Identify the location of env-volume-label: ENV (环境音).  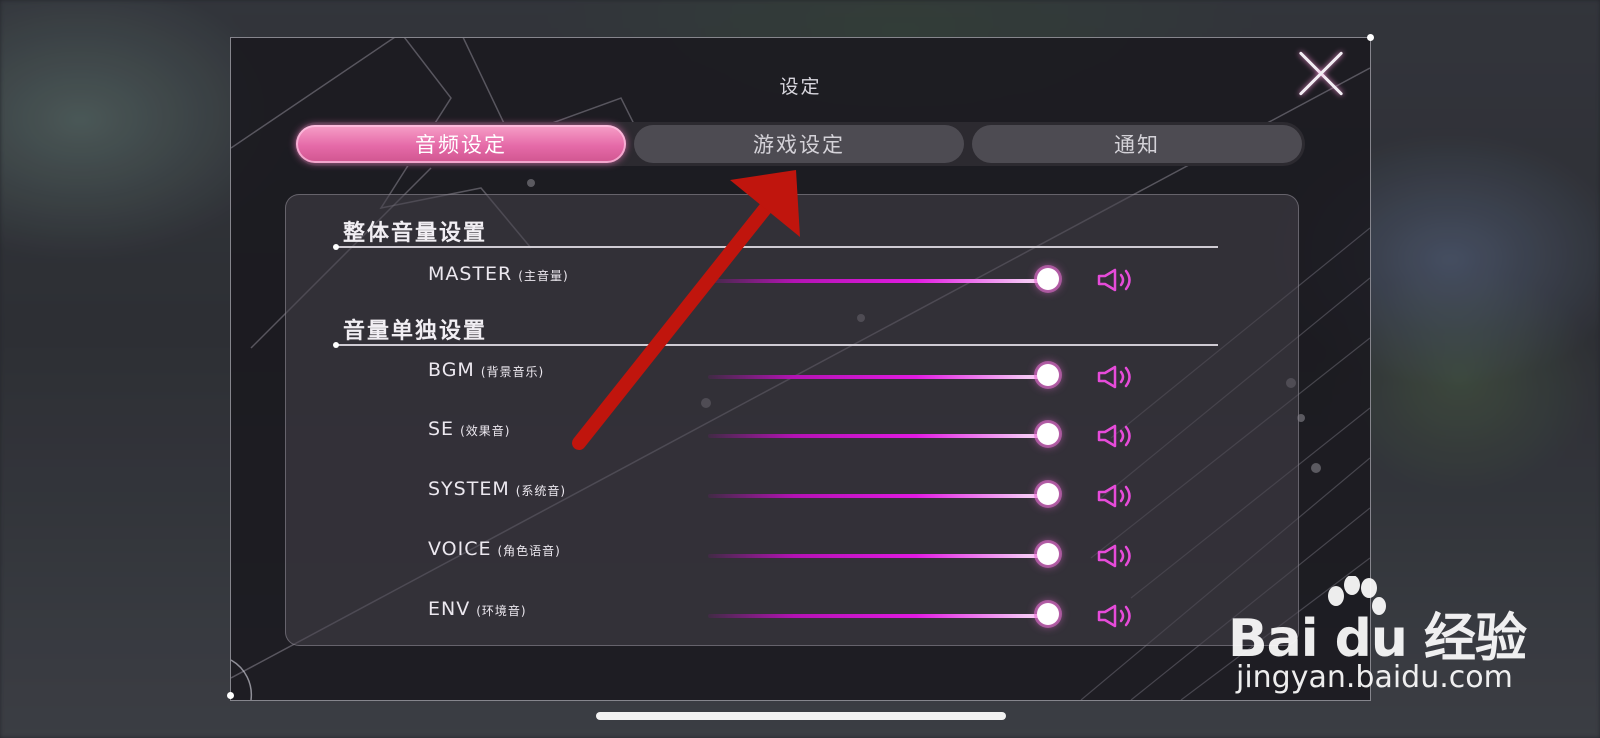
(477, 609).